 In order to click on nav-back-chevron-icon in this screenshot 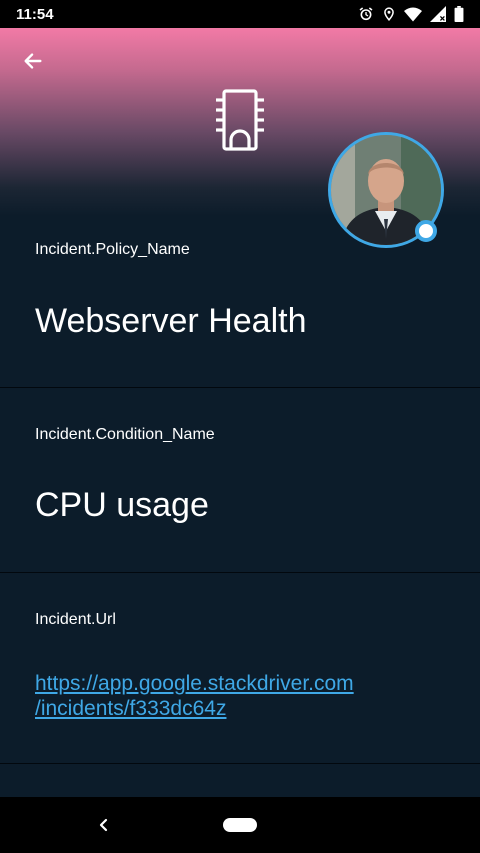, I will do `click(104, 825)`.